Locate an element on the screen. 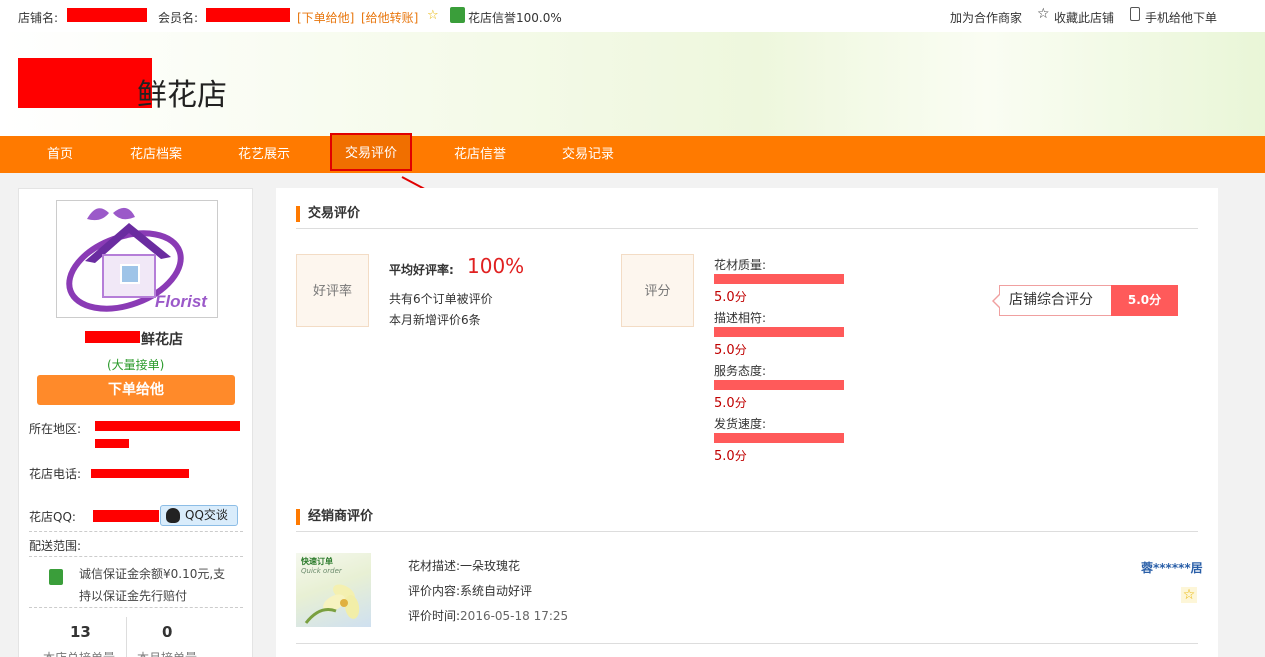  score-bar-shipping is located at coordinates (779, 438).